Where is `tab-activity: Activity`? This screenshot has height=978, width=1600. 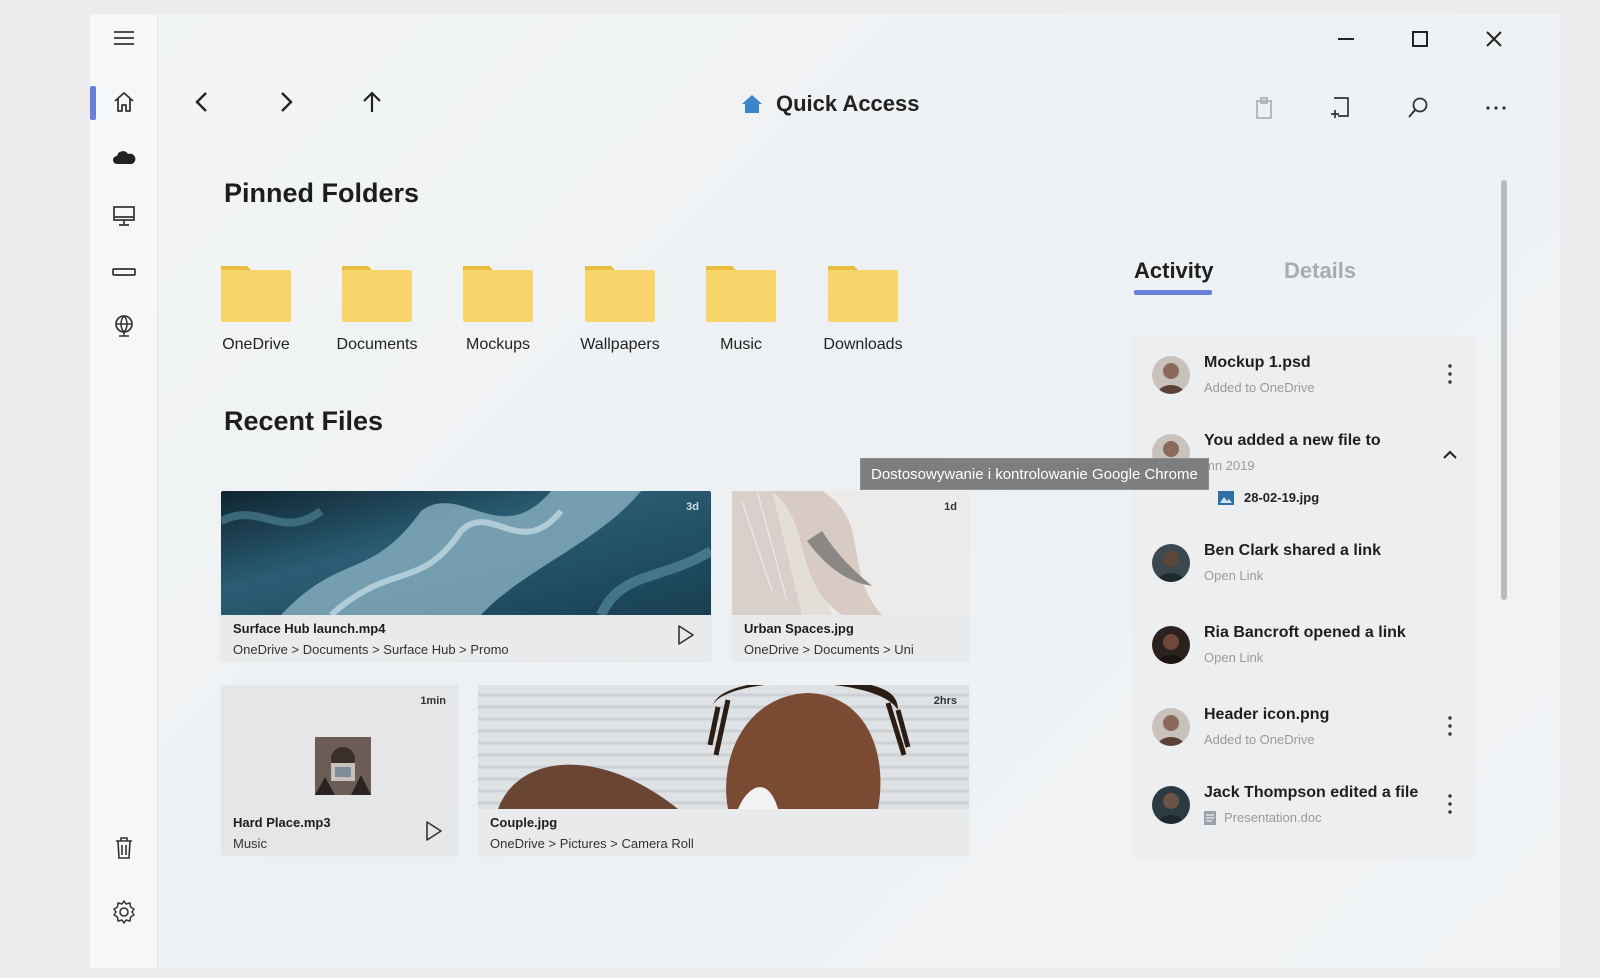
tab-activity: Activity is located at coordinates (1173, 271).